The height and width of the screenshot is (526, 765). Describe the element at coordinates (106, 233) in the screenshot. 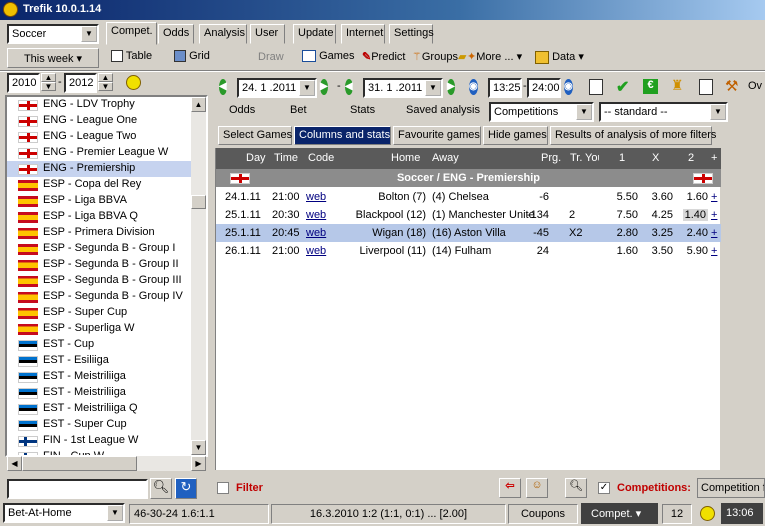

I see `sidebar-item: ESP - Primera Division` at that location.